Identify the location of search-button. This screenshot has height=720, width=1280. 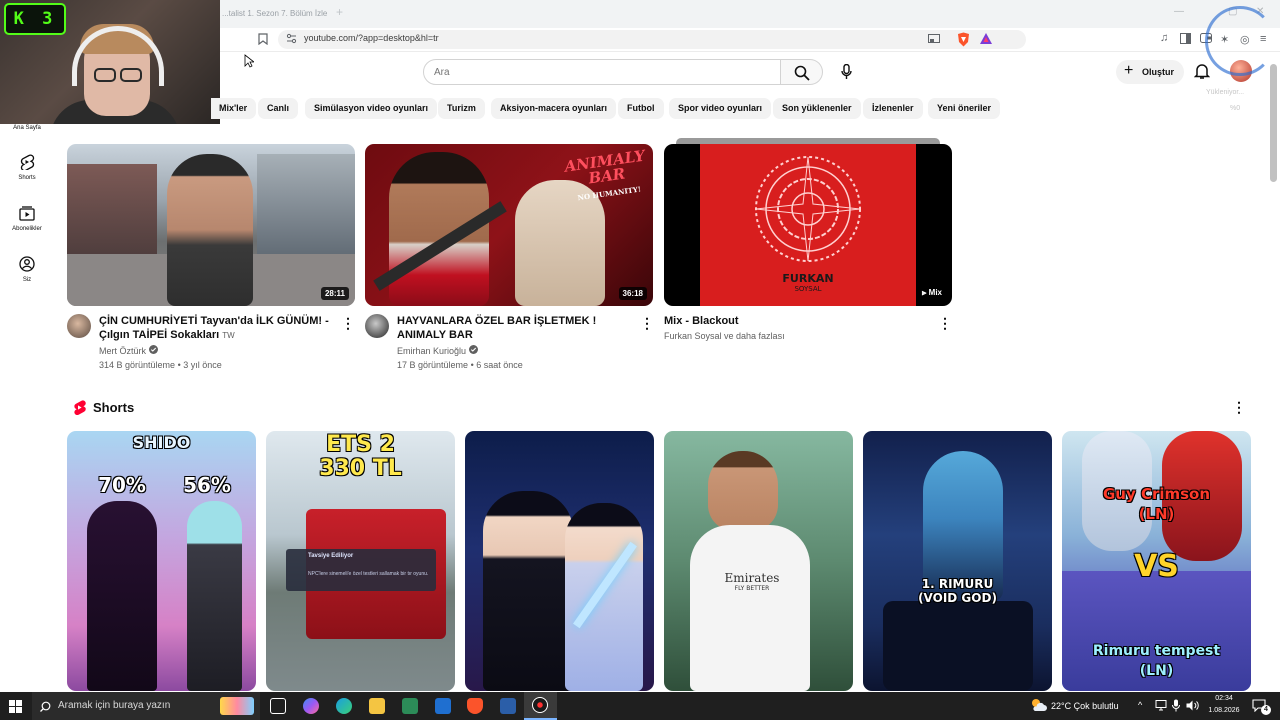
(802, 72).